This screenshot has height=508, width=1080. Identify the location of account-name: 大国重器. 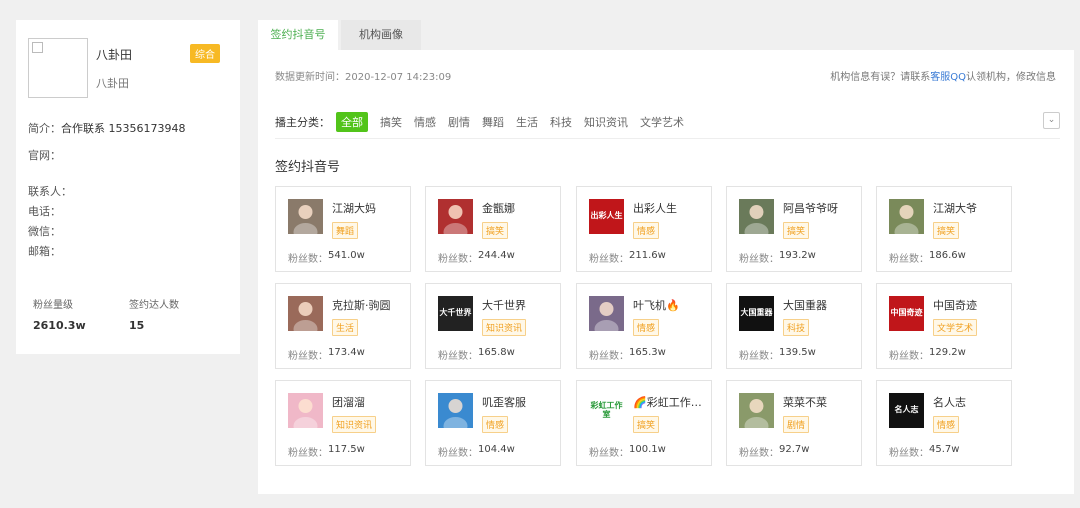
(821, 305).